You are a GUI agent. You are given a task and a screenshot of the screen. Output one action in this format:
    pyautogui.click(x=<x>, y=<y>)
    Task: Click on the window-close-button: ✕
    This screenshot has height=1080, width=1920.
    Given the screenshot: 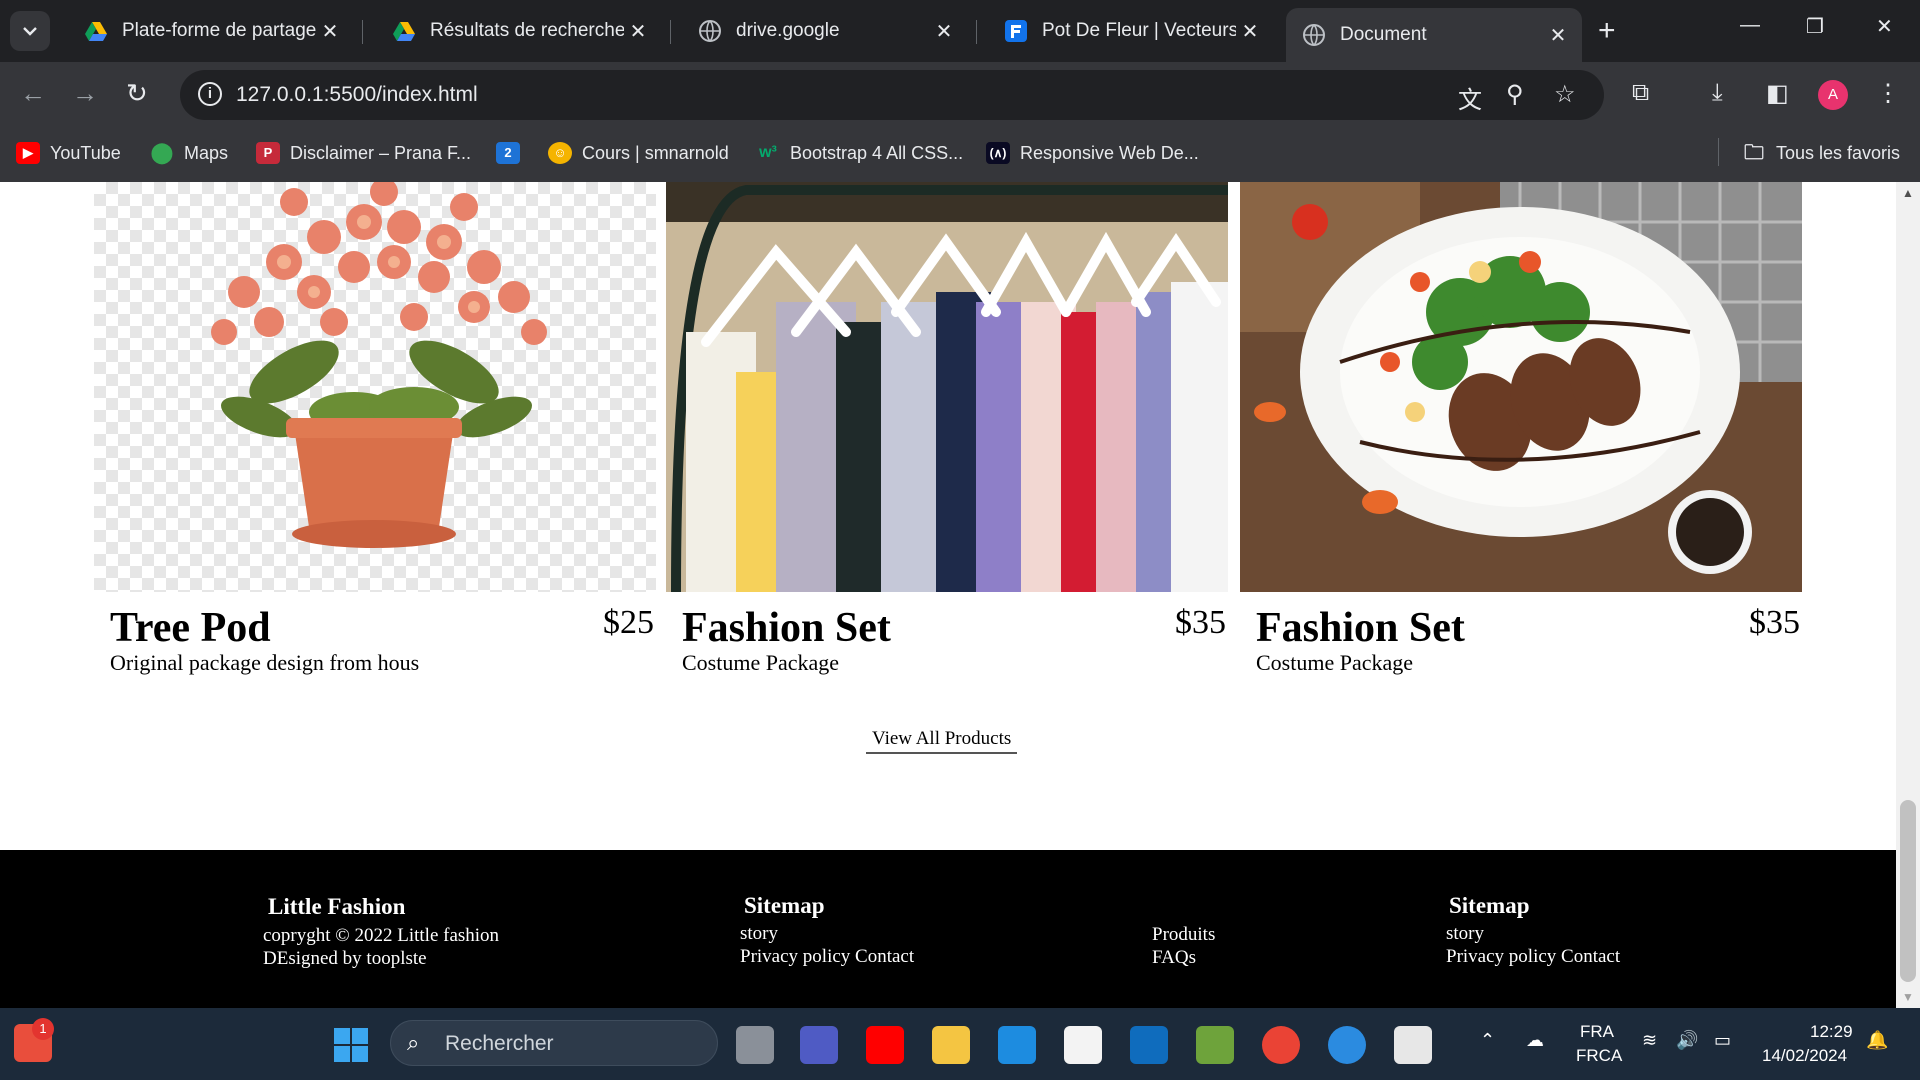 What is the action you would take?
    pyautogui.click(x=1884, y=26)
    